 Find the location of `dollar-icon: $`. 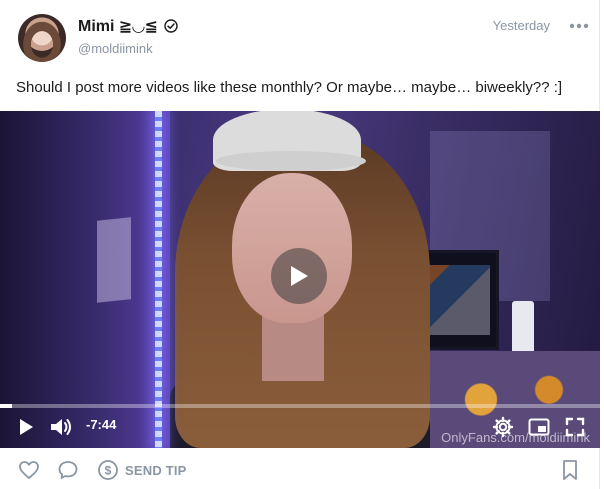

dollar-icon: $ is located at coordinates (108, 470).